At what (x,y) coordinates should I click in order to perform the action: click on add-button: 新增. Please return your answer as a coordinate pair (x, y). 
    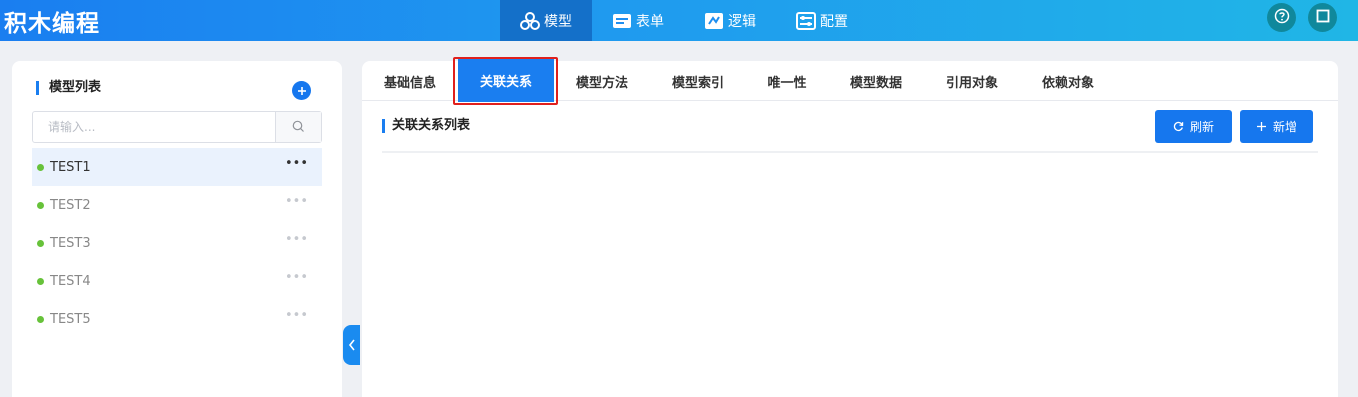
    Looking at the image, I should click on (1276, 126).